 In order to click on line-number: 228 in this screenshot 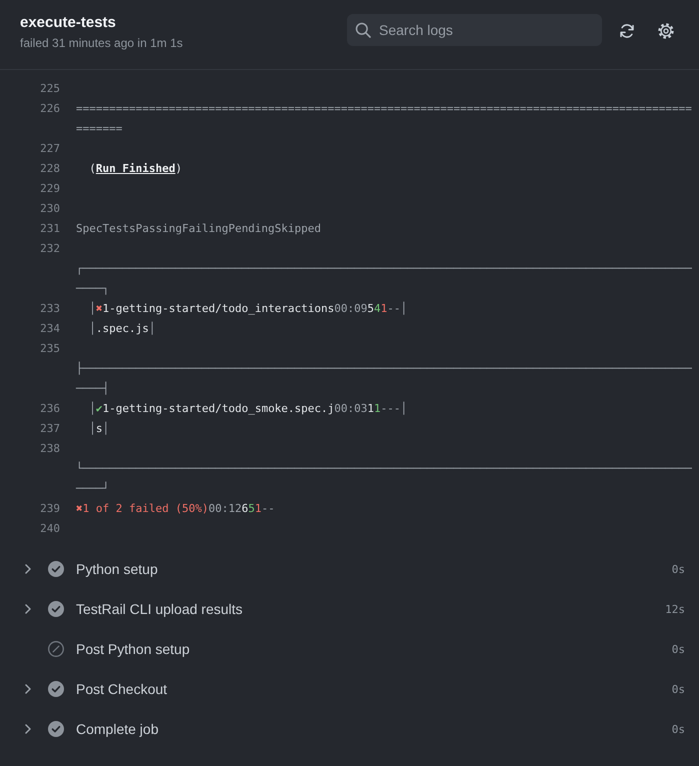, I will do `click(49, 169)`.